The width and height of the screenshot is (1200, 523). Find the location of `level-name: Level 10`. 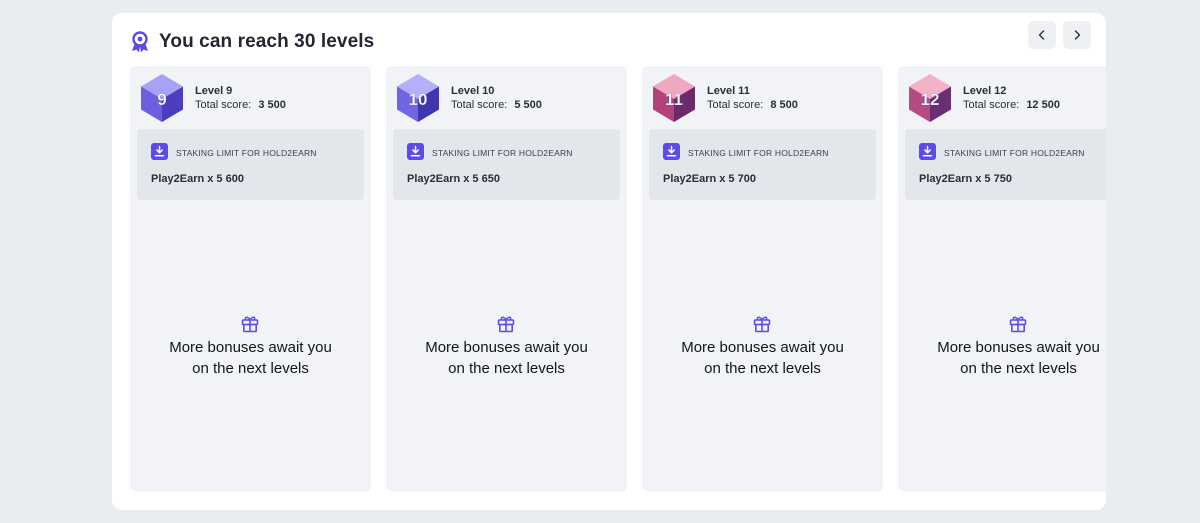

level-name: Level 10 is located at coordinates (473, 91).